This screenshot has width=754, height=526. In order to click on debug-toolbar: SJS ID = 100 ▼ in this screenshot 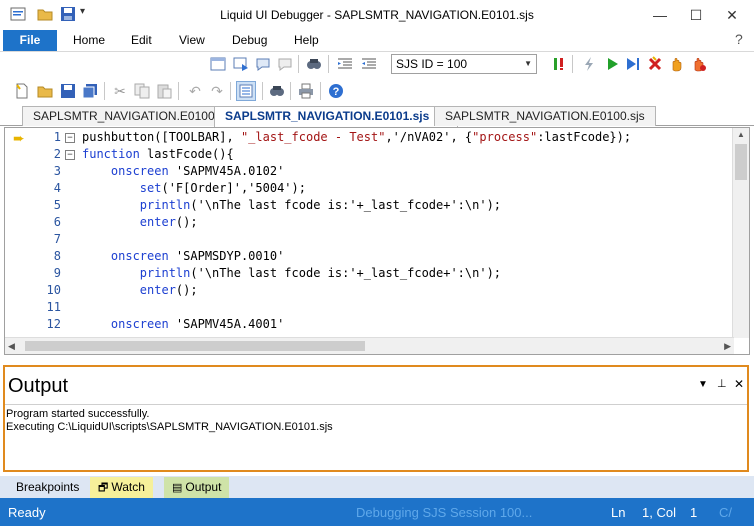, I will do `click(377, 64)`.